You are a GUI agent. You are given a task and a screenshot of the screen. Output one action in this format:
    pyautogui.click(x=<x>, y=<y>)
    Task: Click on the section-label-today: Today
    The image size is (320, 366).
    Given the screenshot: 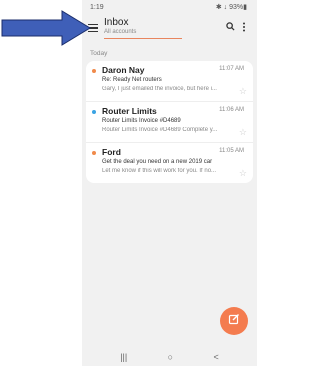 What is the action you would take?
    pyautogui.click(x=99, y=53)
    